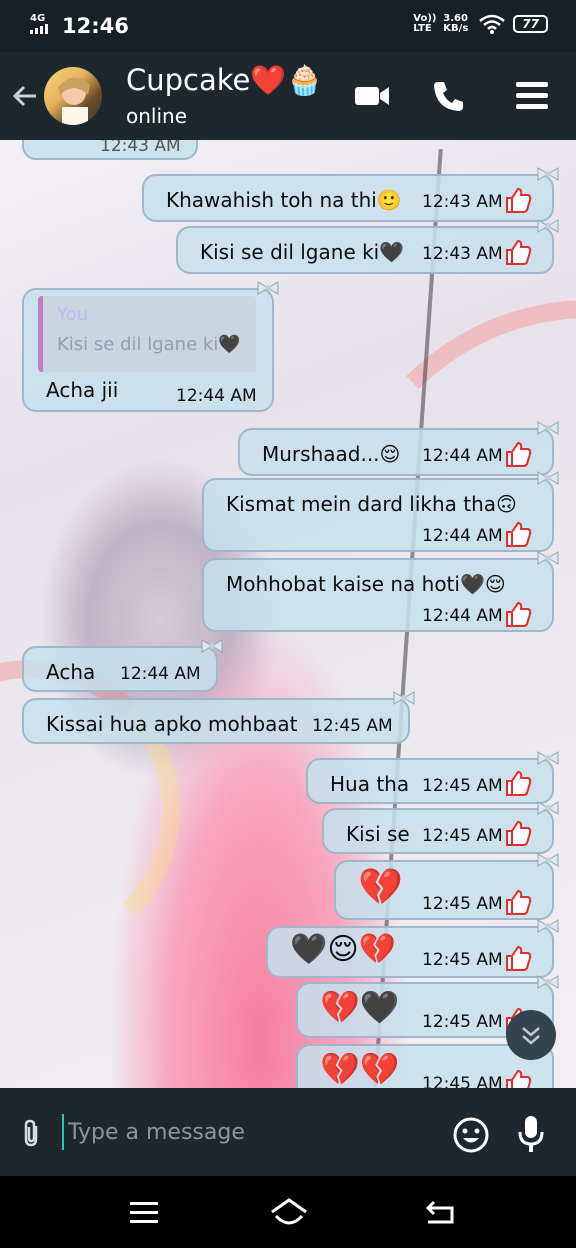  I want to click on contact-name: Cupcake❤️🧁, so click(224, 80).